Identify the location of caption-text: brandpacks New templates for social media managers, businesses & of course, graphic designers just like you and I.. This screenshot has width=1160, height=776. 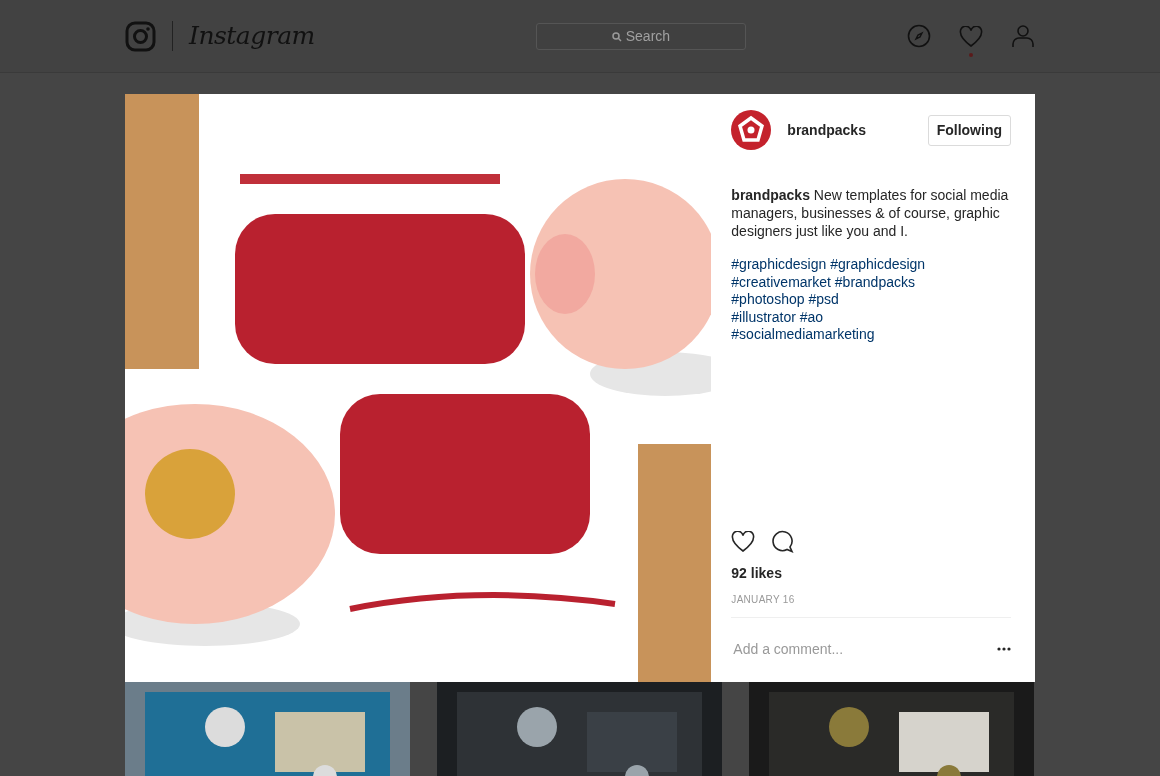
(870, 213).